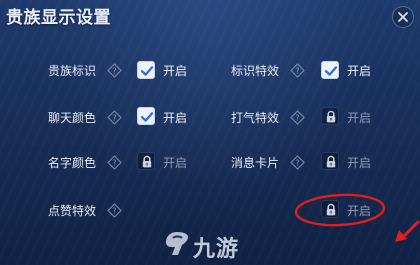 The height and width of the screenshot is (265, 420). What do you see at coordinates (401, 236) in the screenshot?
I see `red-arrowhead-icon` at bounding box center [401, 236].